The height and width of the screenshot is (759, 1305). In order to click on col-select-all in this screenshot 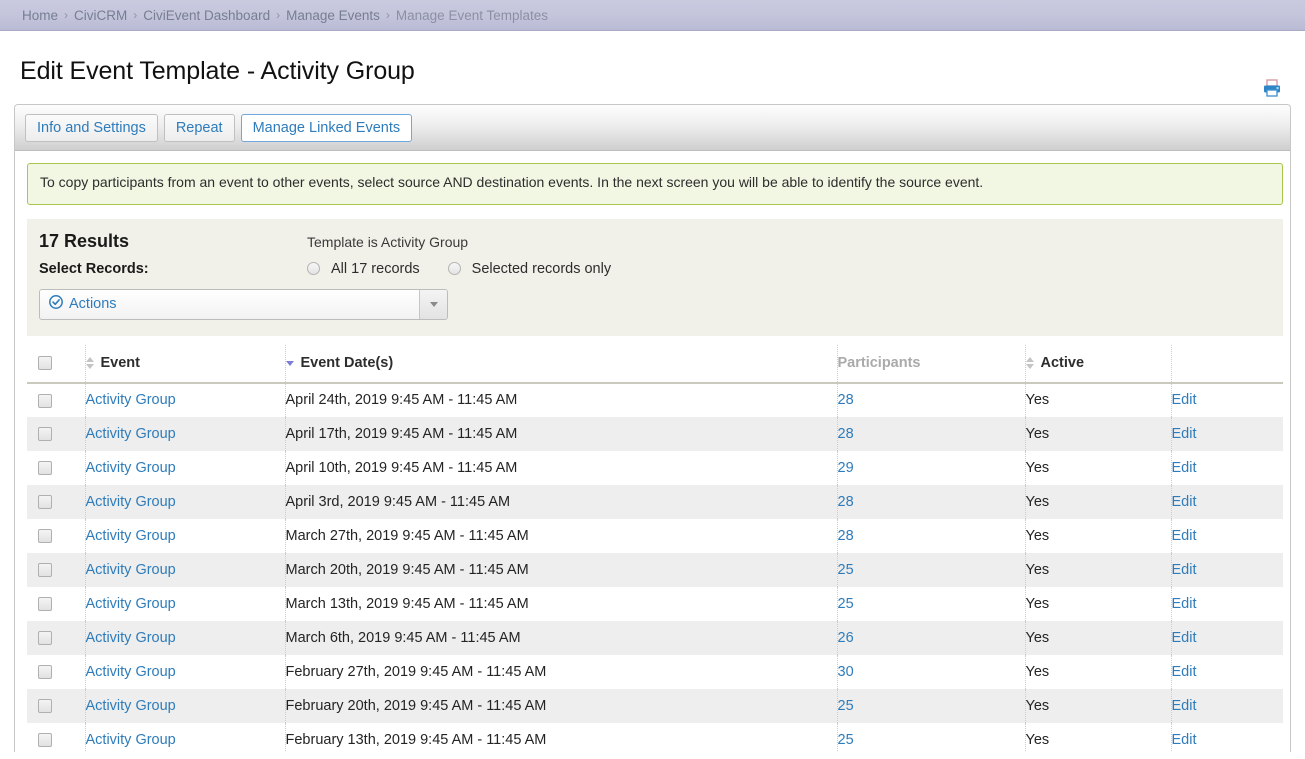, I will do `click(56, 364)`.